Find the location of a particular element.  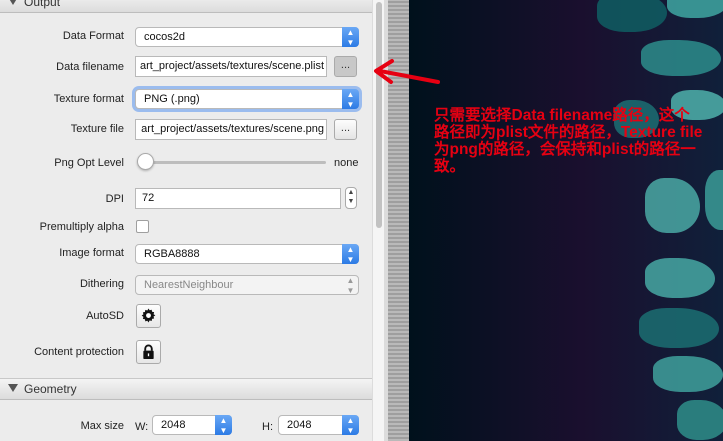

content-protection-label: Content protection is located at coordinates (79, 352).